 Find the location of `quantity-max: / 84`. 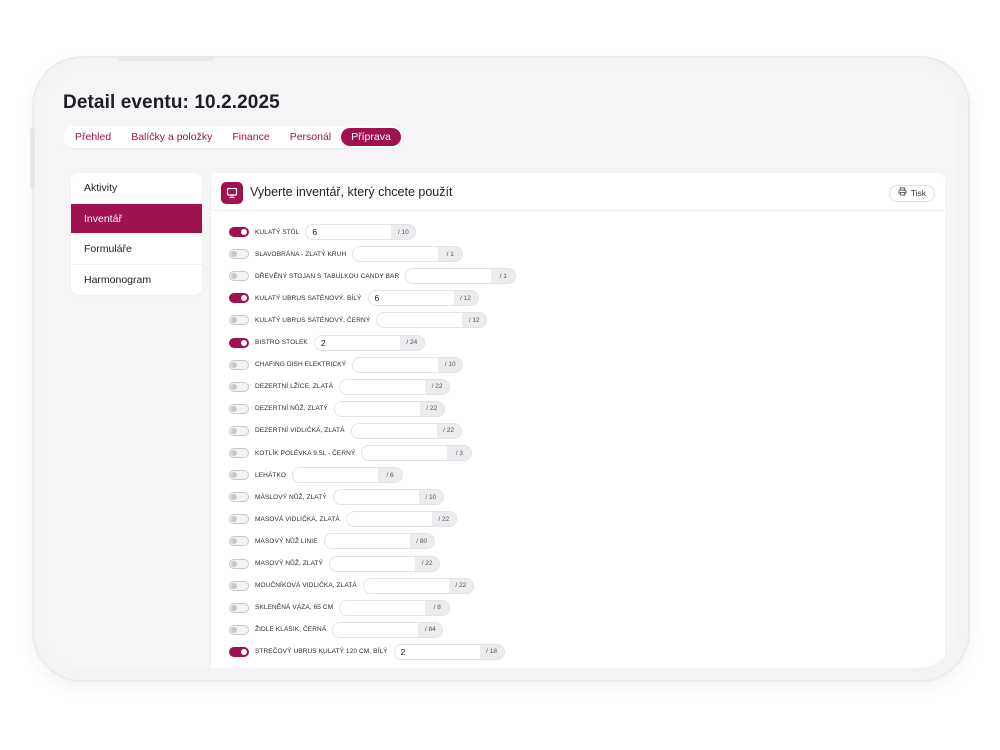

quantity-max: / 84 is located at coordinates (430, 629).